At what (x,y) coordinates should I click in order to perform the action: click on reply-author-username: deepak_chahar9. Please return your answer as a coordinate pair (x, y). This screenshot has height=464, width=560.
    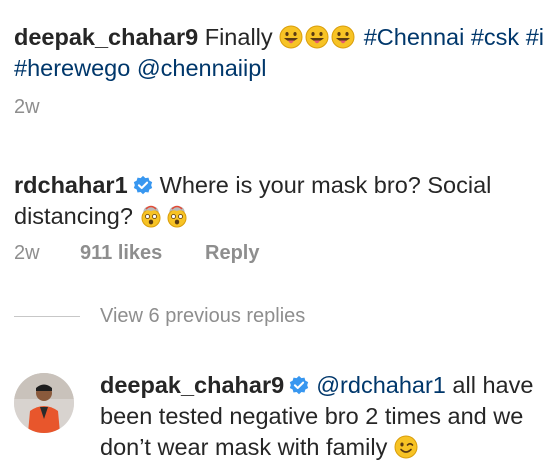
    Looking at the image, I should click on (192, 385).